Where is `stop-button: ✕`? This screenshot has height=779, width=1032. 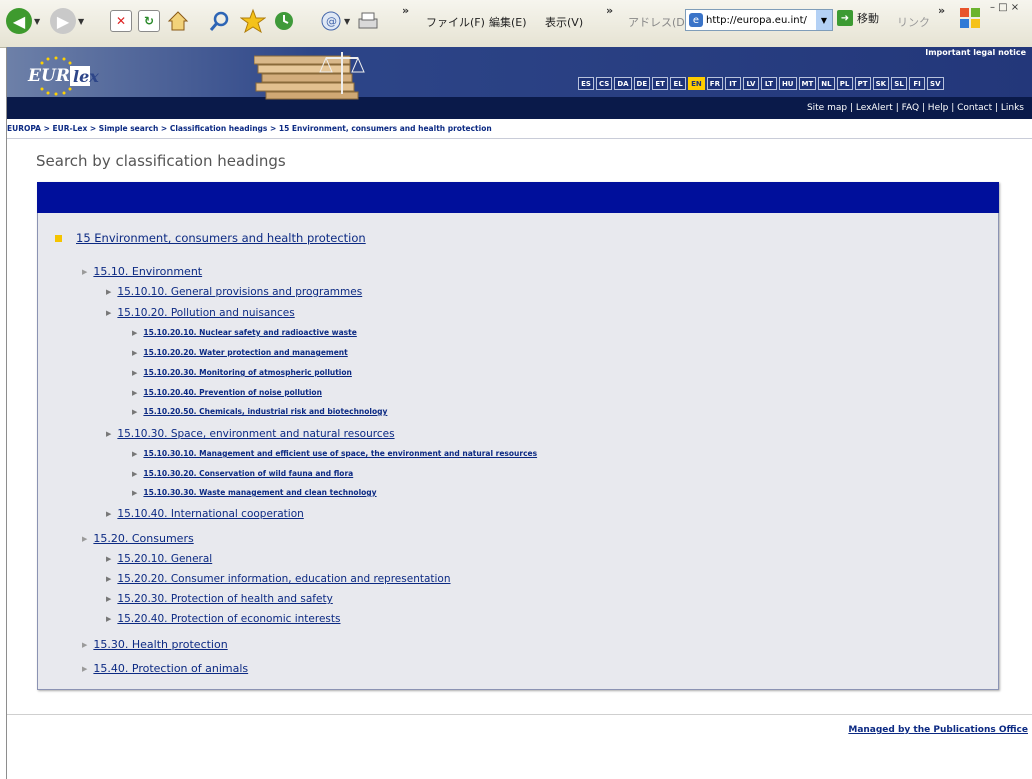 stop-button: ✕ is located at coordinates (121, 21).